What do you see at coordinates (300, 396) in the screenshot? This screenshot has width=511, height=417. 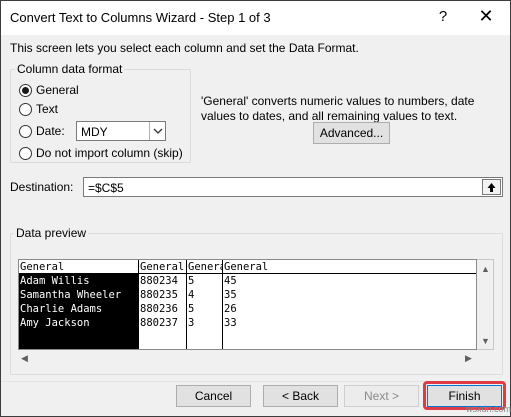 I see `back-button: < Back` at bounding box center [300, 396].